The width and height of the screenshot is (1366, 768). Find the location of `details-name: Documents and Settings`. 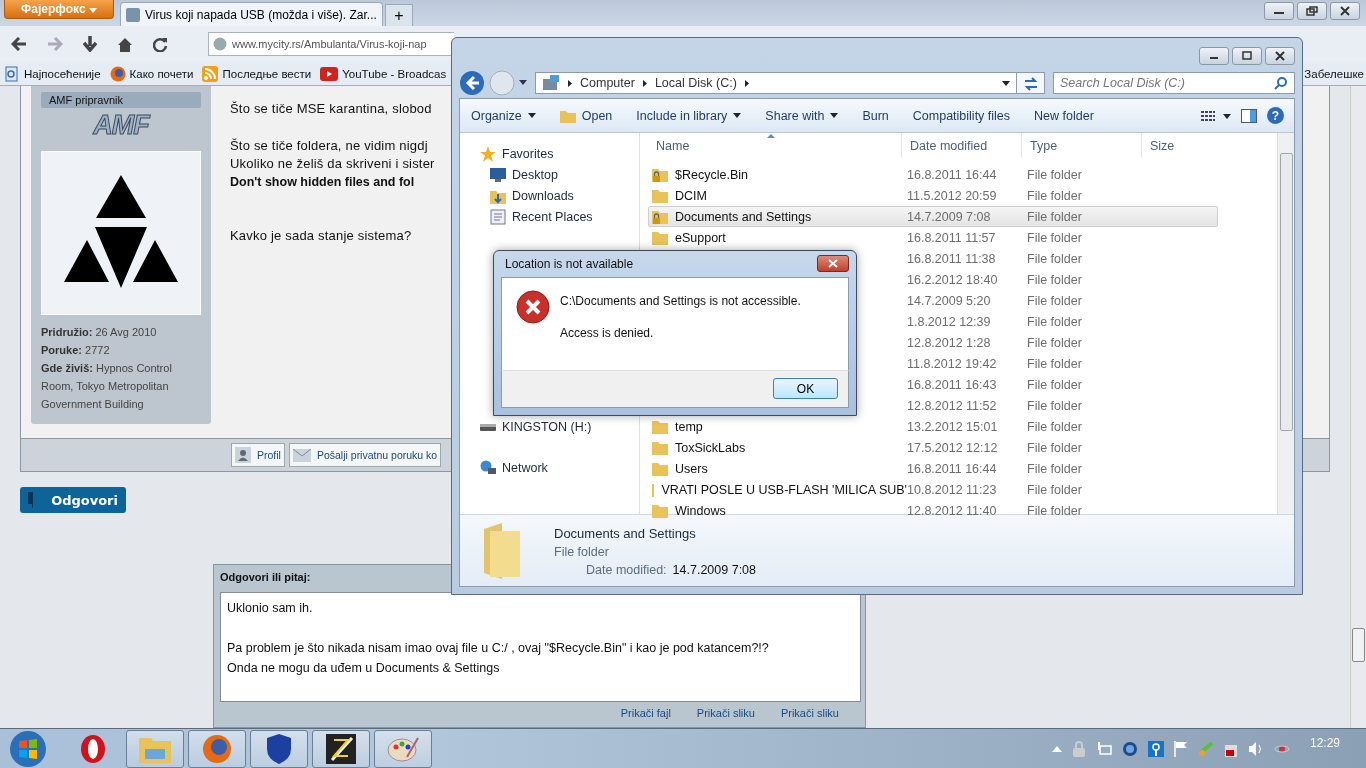

details-name: Documents and Settings is located at coordinates (625, 533).